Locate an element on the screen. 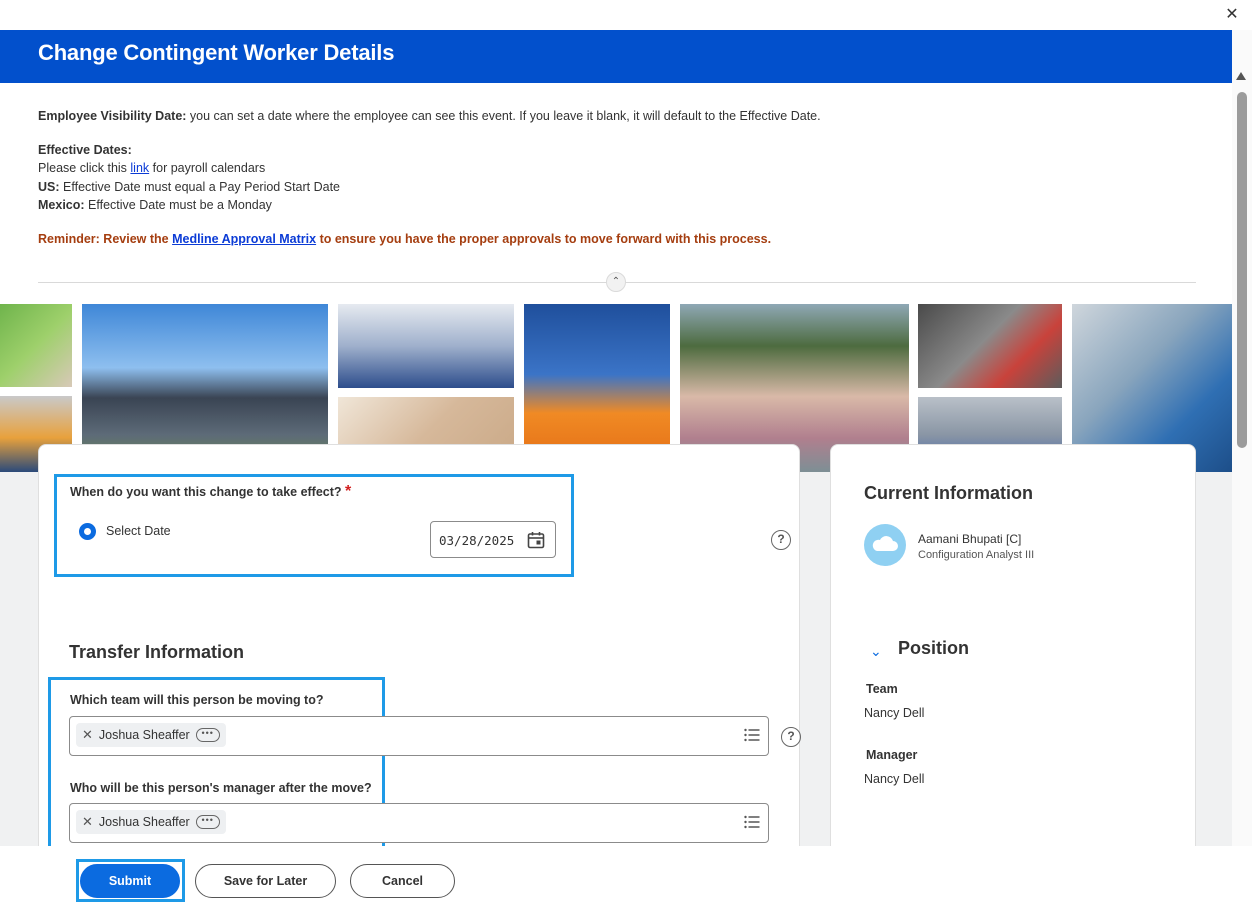 The width and height of the screenshot is (1252, 914). photo-forklift-operator is located at coordinates (990, 346).